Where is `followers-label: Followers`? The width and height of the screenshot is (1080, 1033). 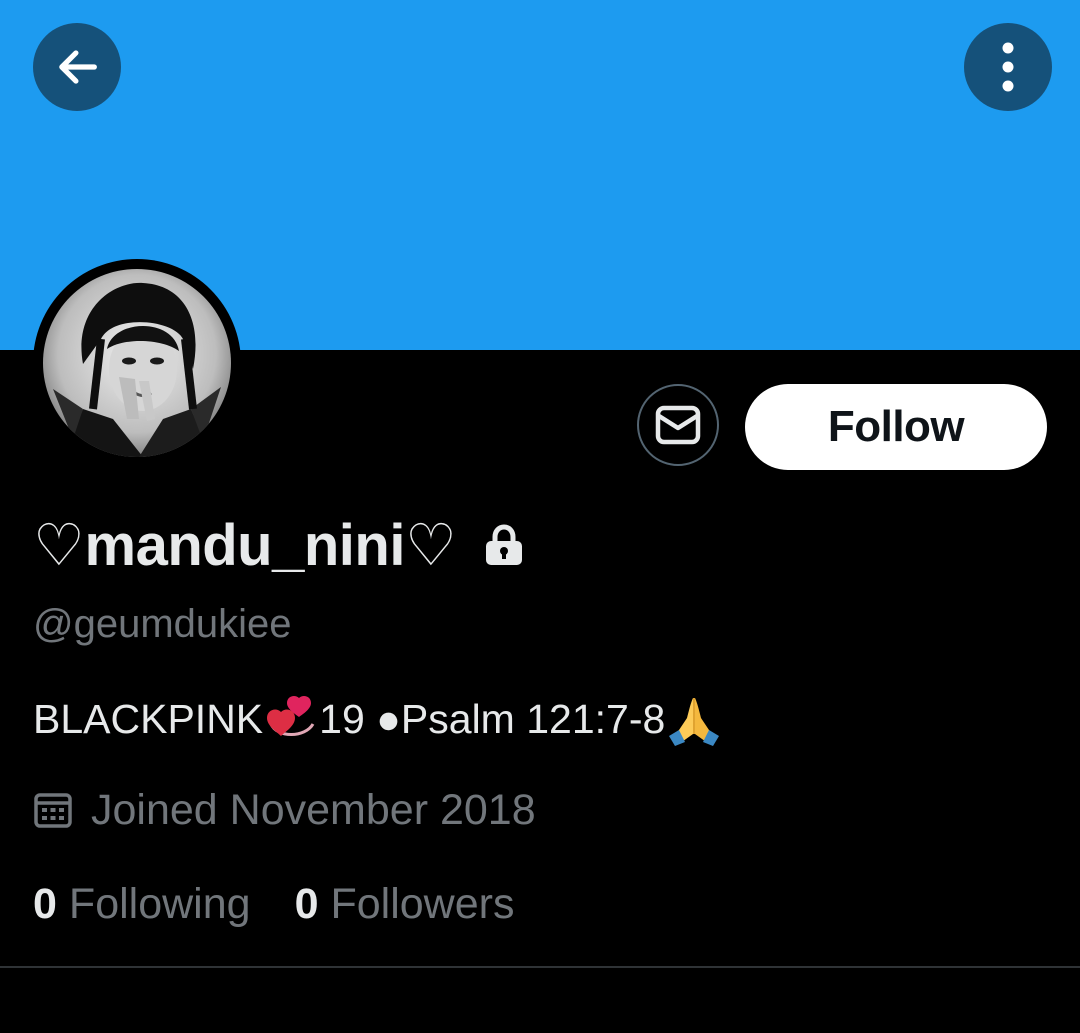
followers-label: Followers is located at coordinates (422, 903).